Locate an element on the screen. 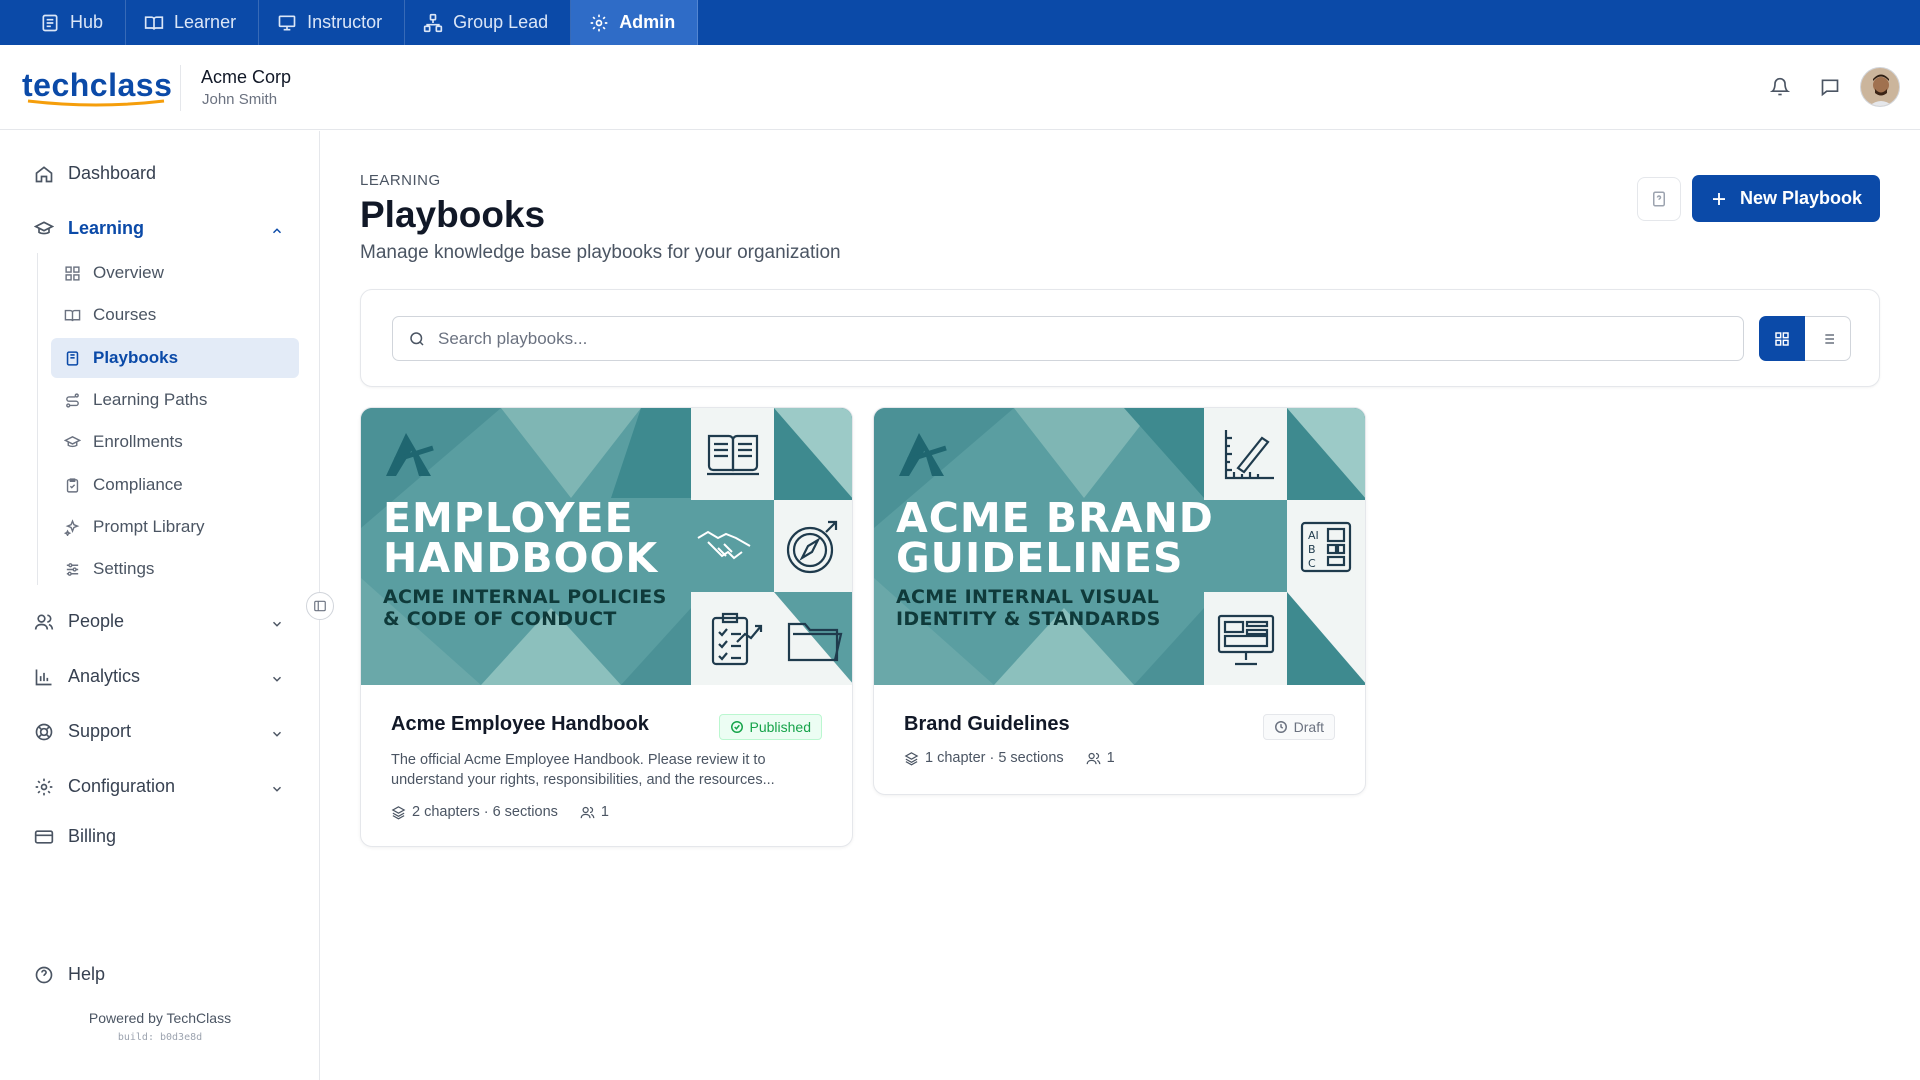 The width and height of the screenshot is (1920, 1080). sidebar-item-analytics: Analytics is located at coordinates (87, 676).